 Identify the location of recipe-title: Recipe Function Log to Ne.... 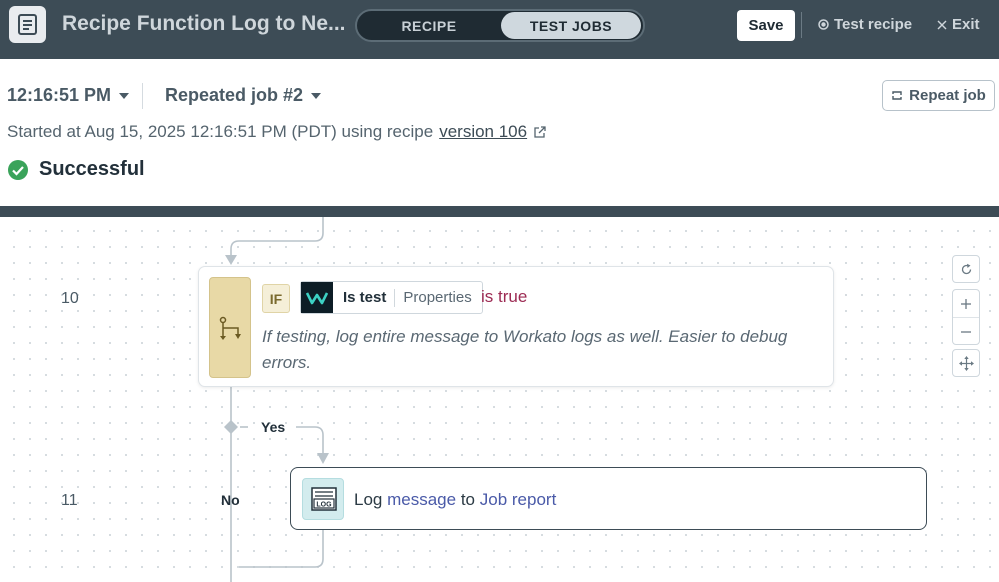
(204, 23).